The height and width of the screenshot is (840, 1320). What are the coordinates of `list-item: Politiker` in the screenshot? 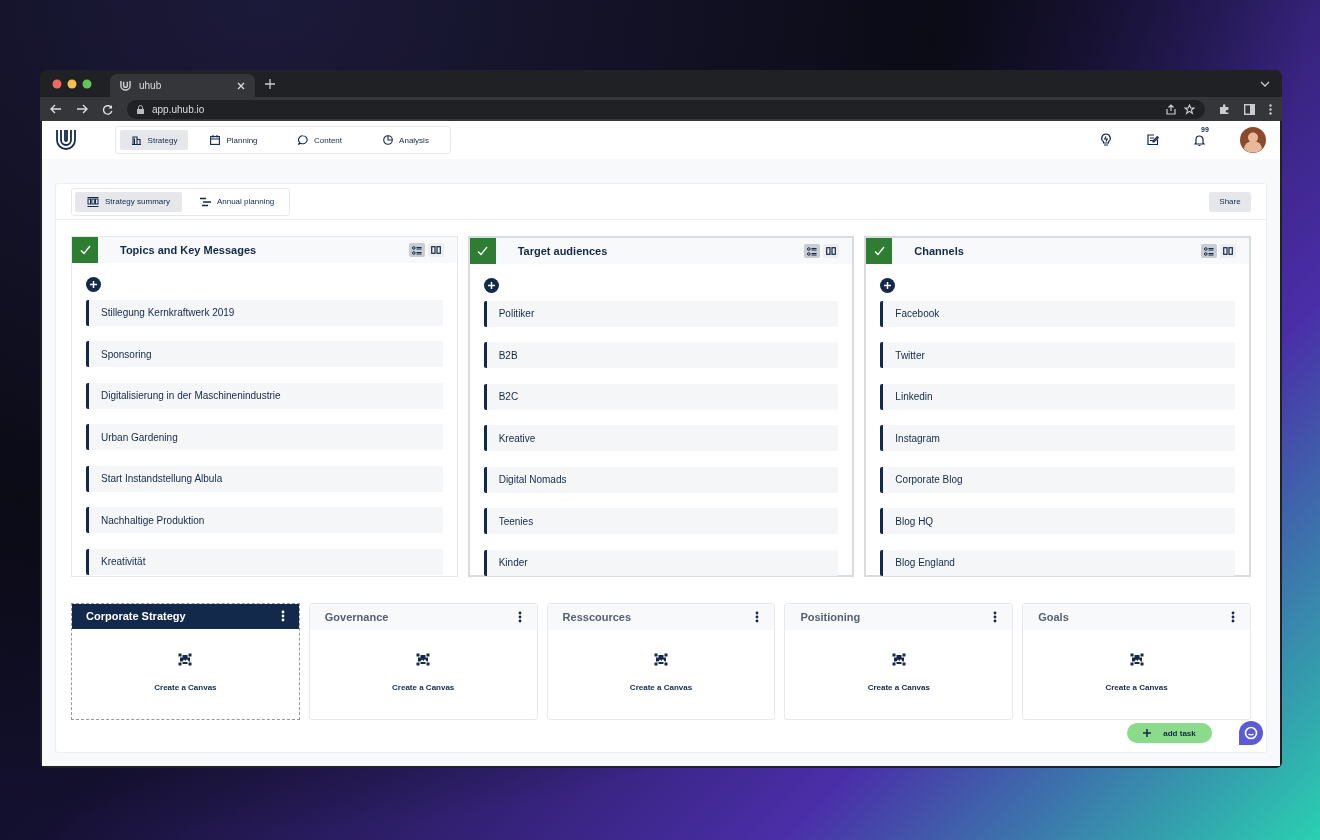 It's located at (661, 313).